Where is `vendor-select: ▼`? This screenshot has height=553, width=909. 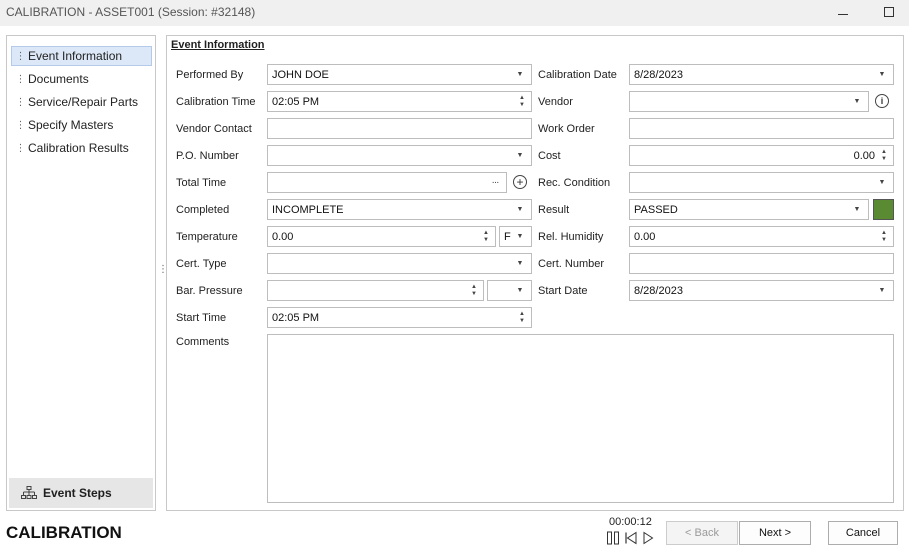
vendor-select: ▼ is located at coordinates (749, 101).